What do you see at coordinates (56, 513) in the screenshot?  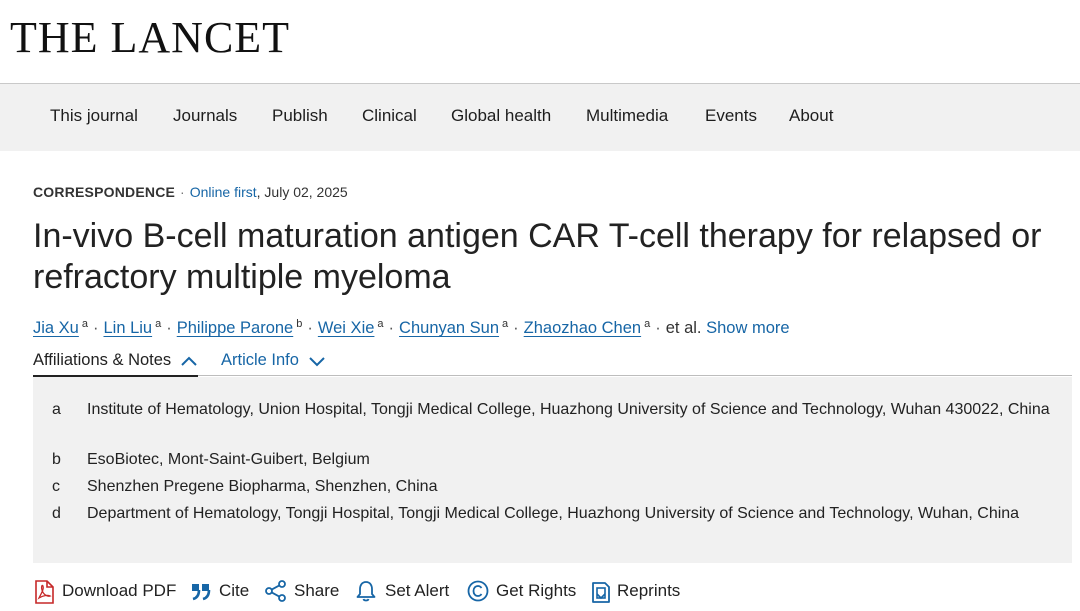 I see `affiliation-letter: d` at bounding box center [56, 513].